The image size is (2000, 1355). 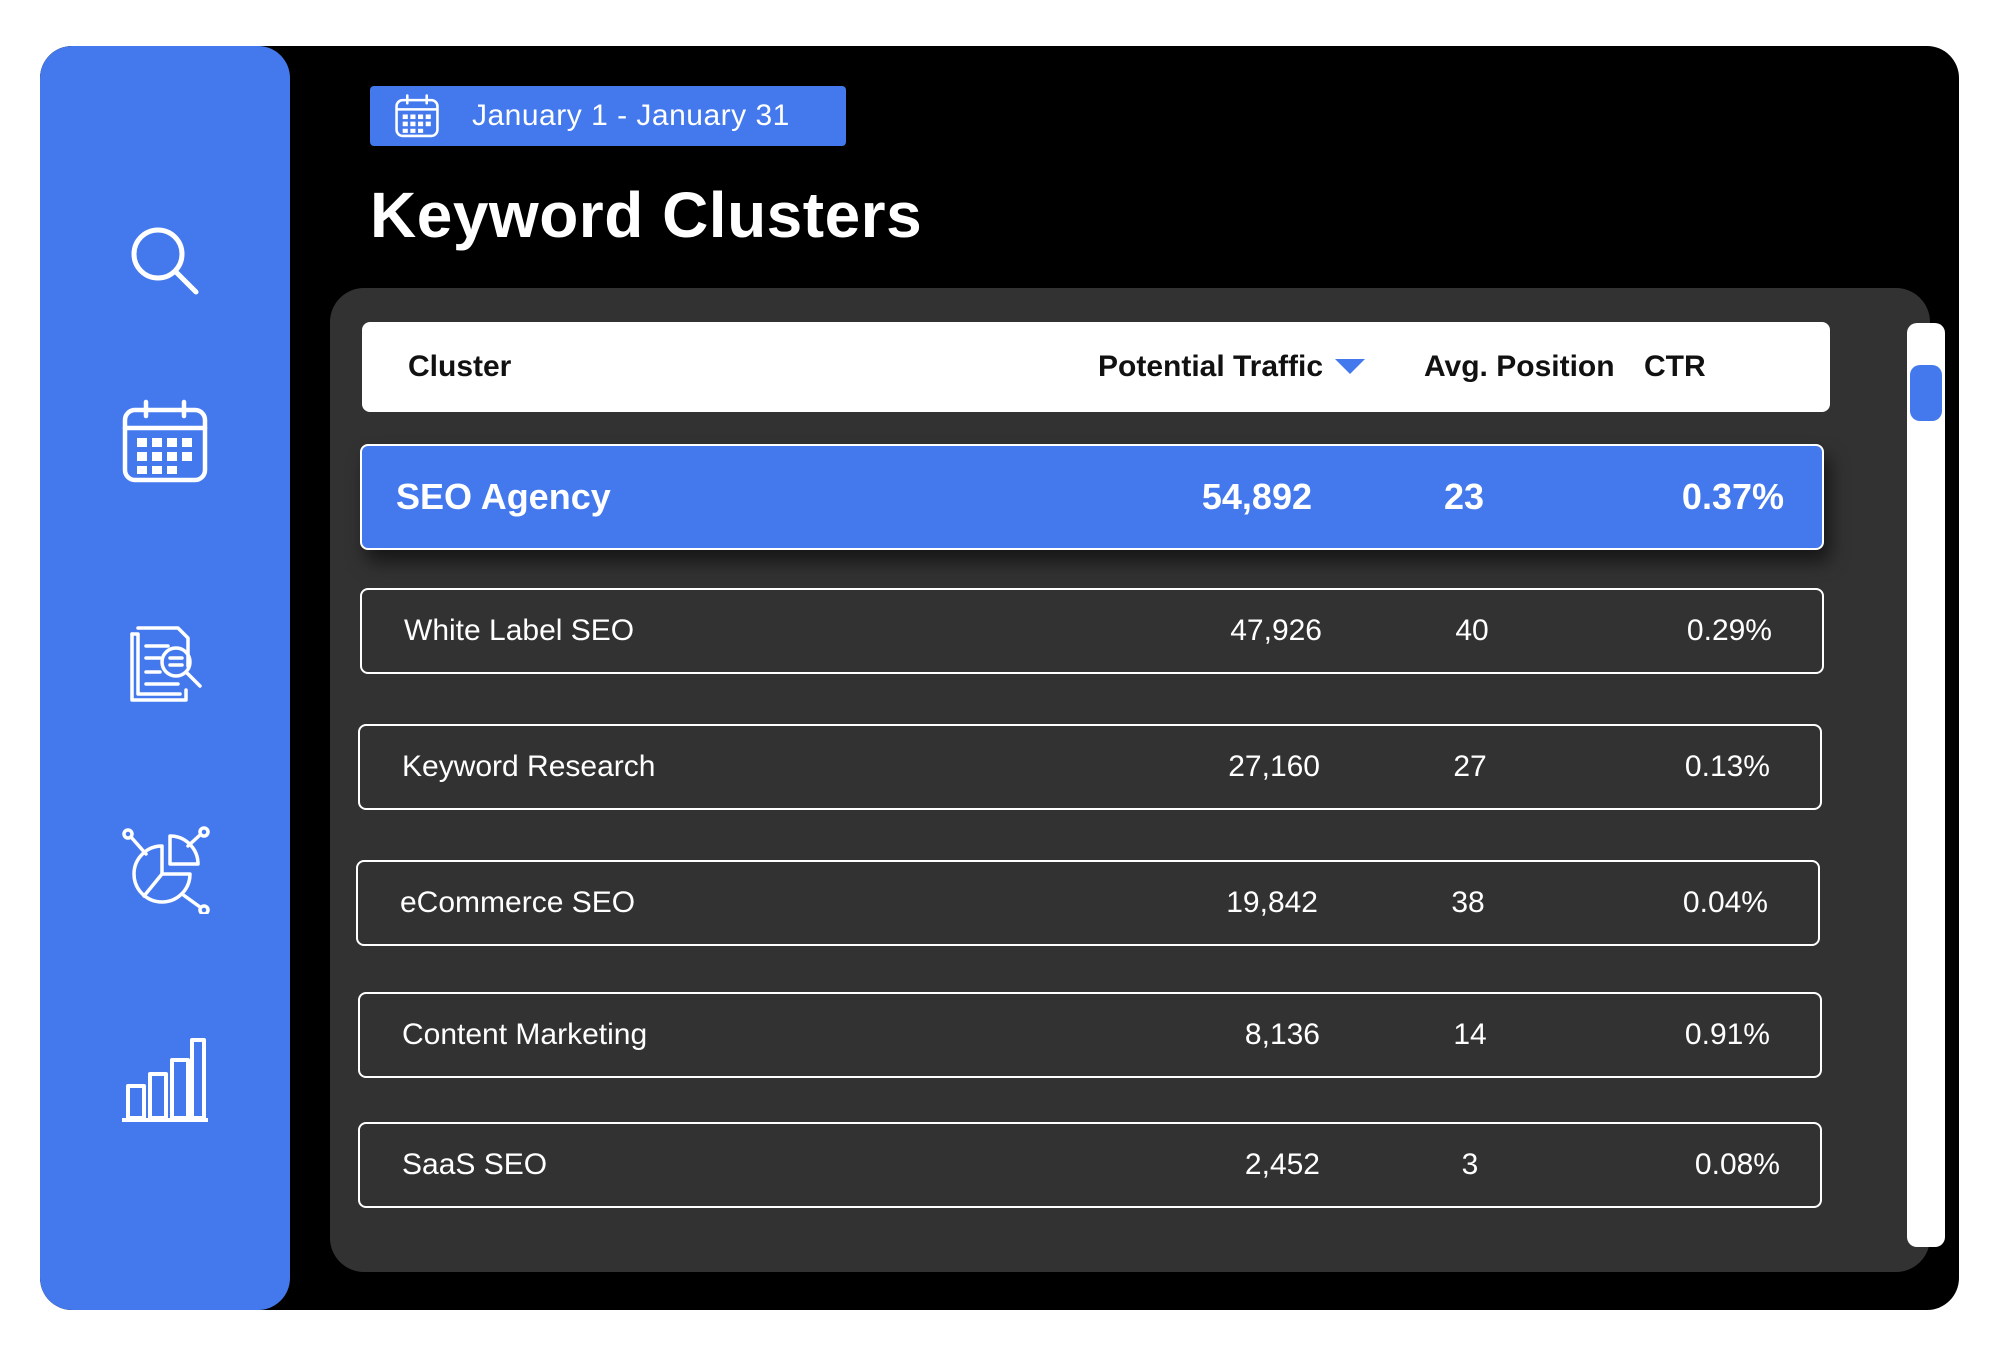 I want to click on ctr-value: 0.08%, so click(x=1737, y=1164).